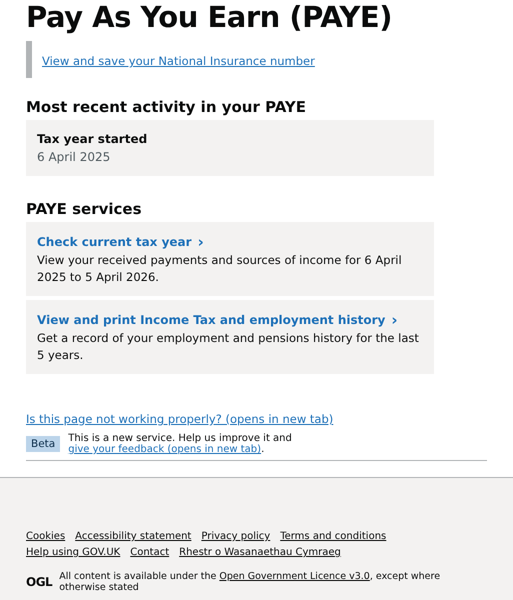 Image resolution: width=513 pixels, height=600 pixels. Describe the element at coordinates (84, 209) in the screenshot. I see `section-heading: PAYE services` at that location.